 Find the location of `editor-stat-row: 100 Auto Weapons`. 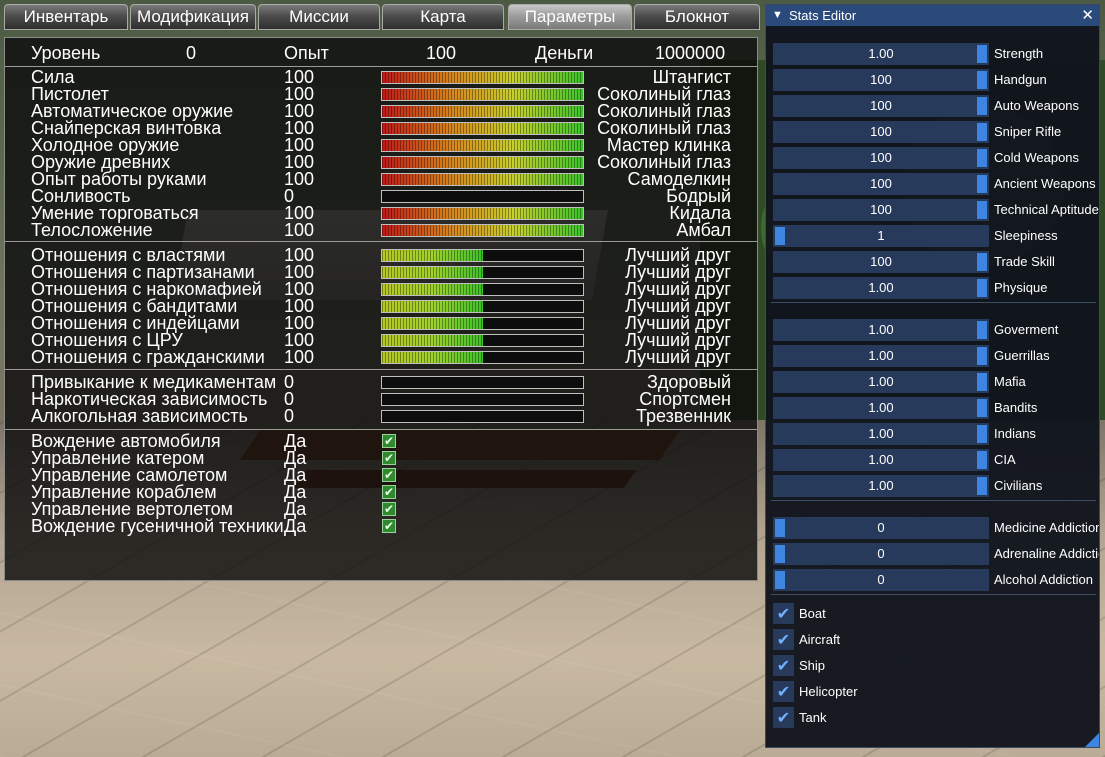

editor-stat-row: 100 Auto Weapons is located at coordinates (932, 106).